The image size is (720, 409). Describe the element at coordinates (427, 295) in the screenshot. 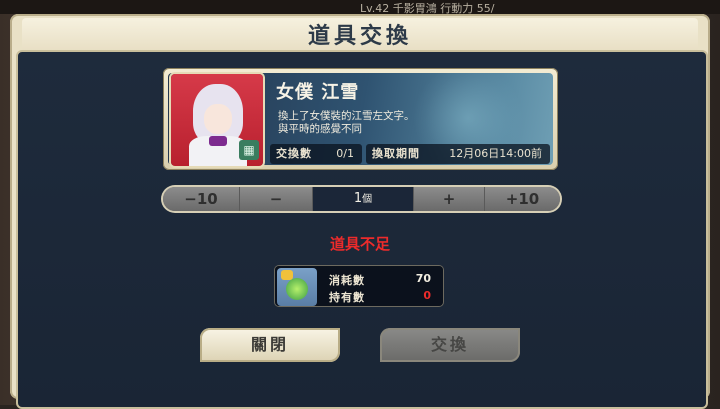

I see `owned-value: 0` at that location.